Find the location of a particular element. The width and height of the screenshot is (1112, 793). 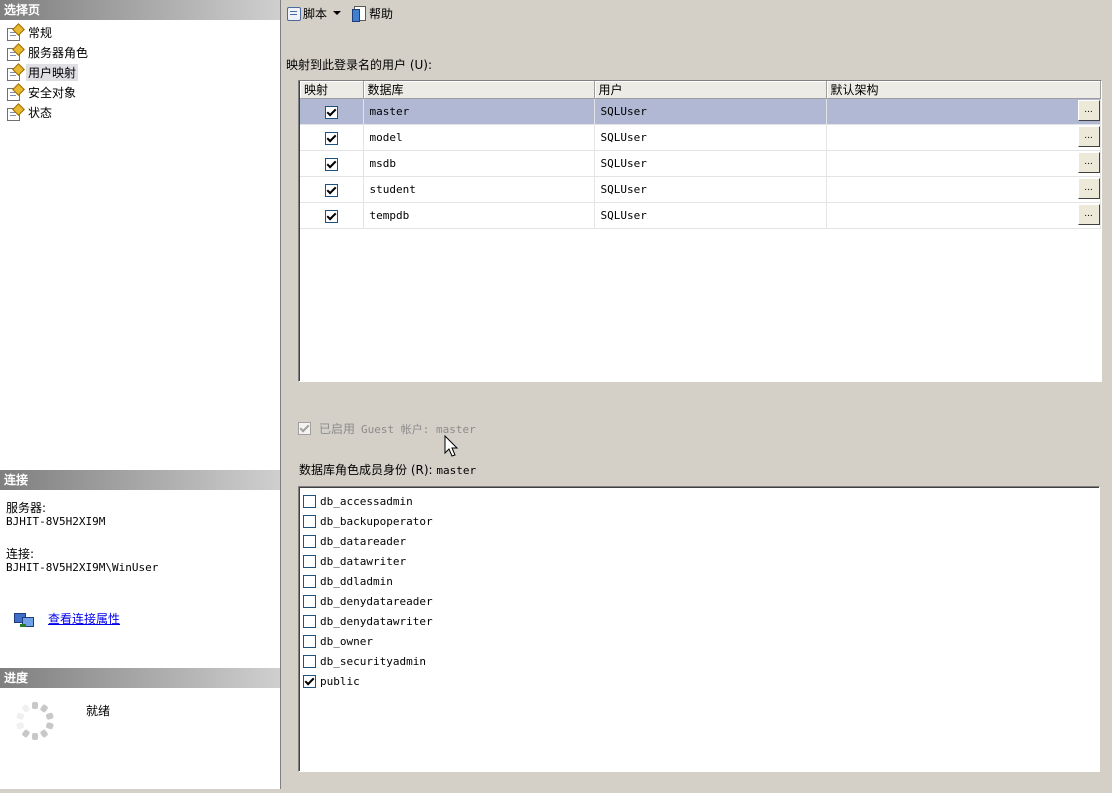

list-item: public is located at coordinates (699, 681).